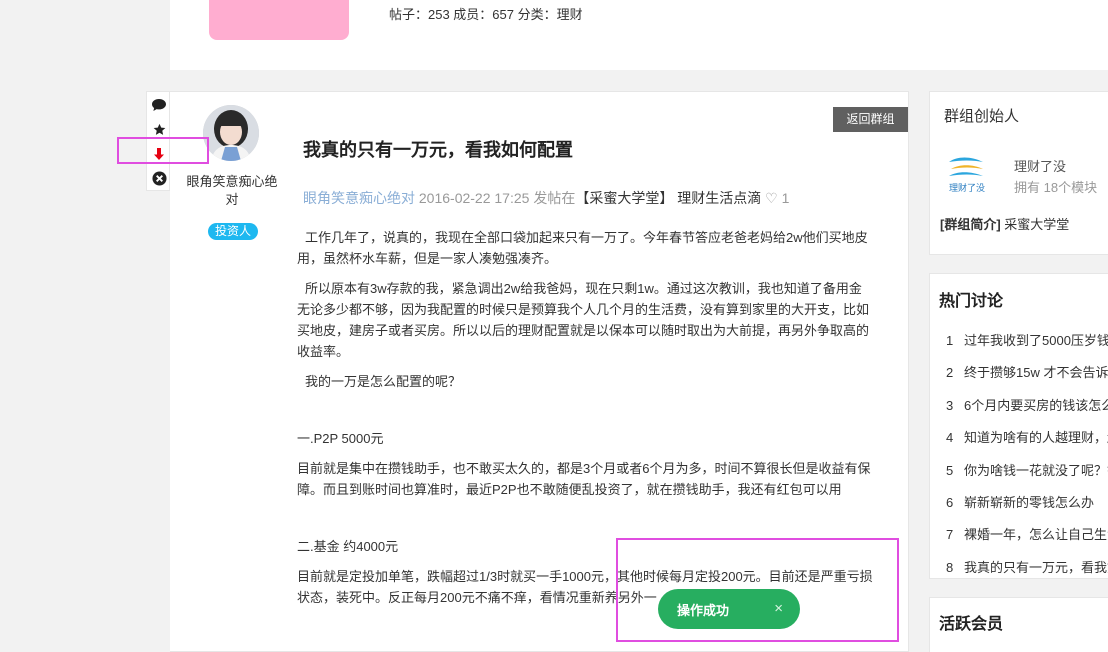 Image resolution: width=1108 pixels, height=652 pixels. Describe the element at coordinates (1037, 224) in the screenshot. I see `group-intro-value: 采蜜大学堂` at that location.